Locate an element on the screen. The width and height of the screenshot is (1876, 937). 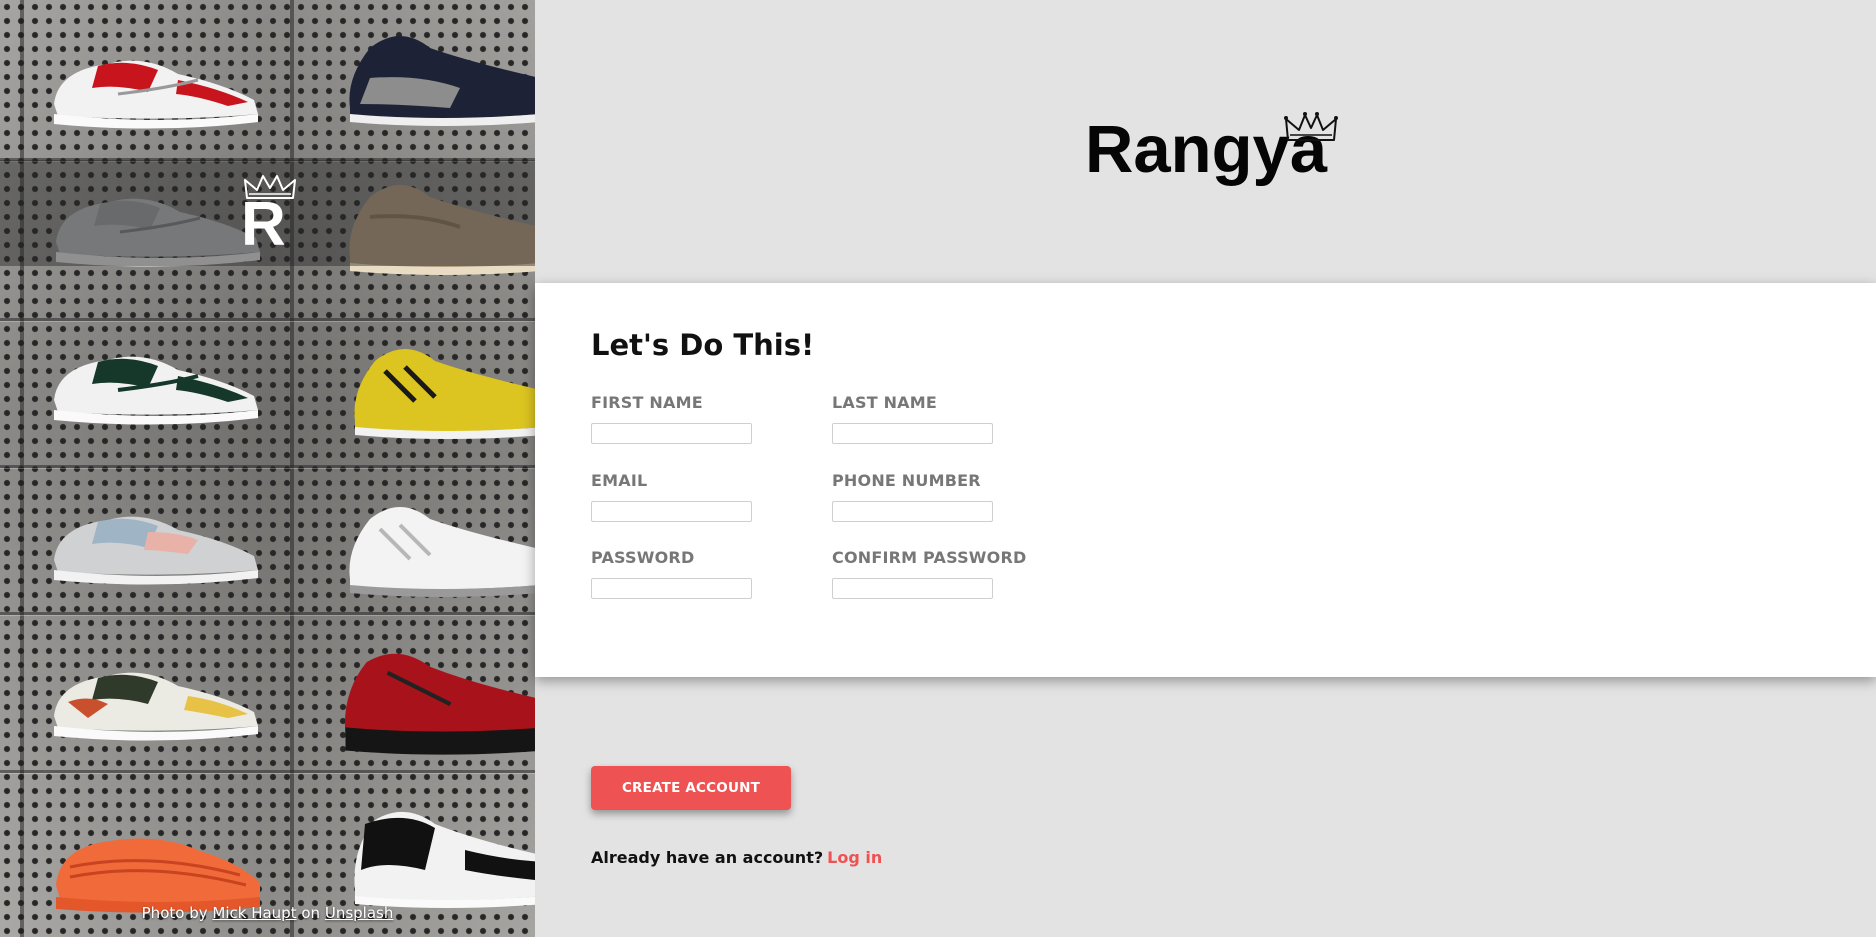
sneaker-red-white is located at coordinates (156, 87).